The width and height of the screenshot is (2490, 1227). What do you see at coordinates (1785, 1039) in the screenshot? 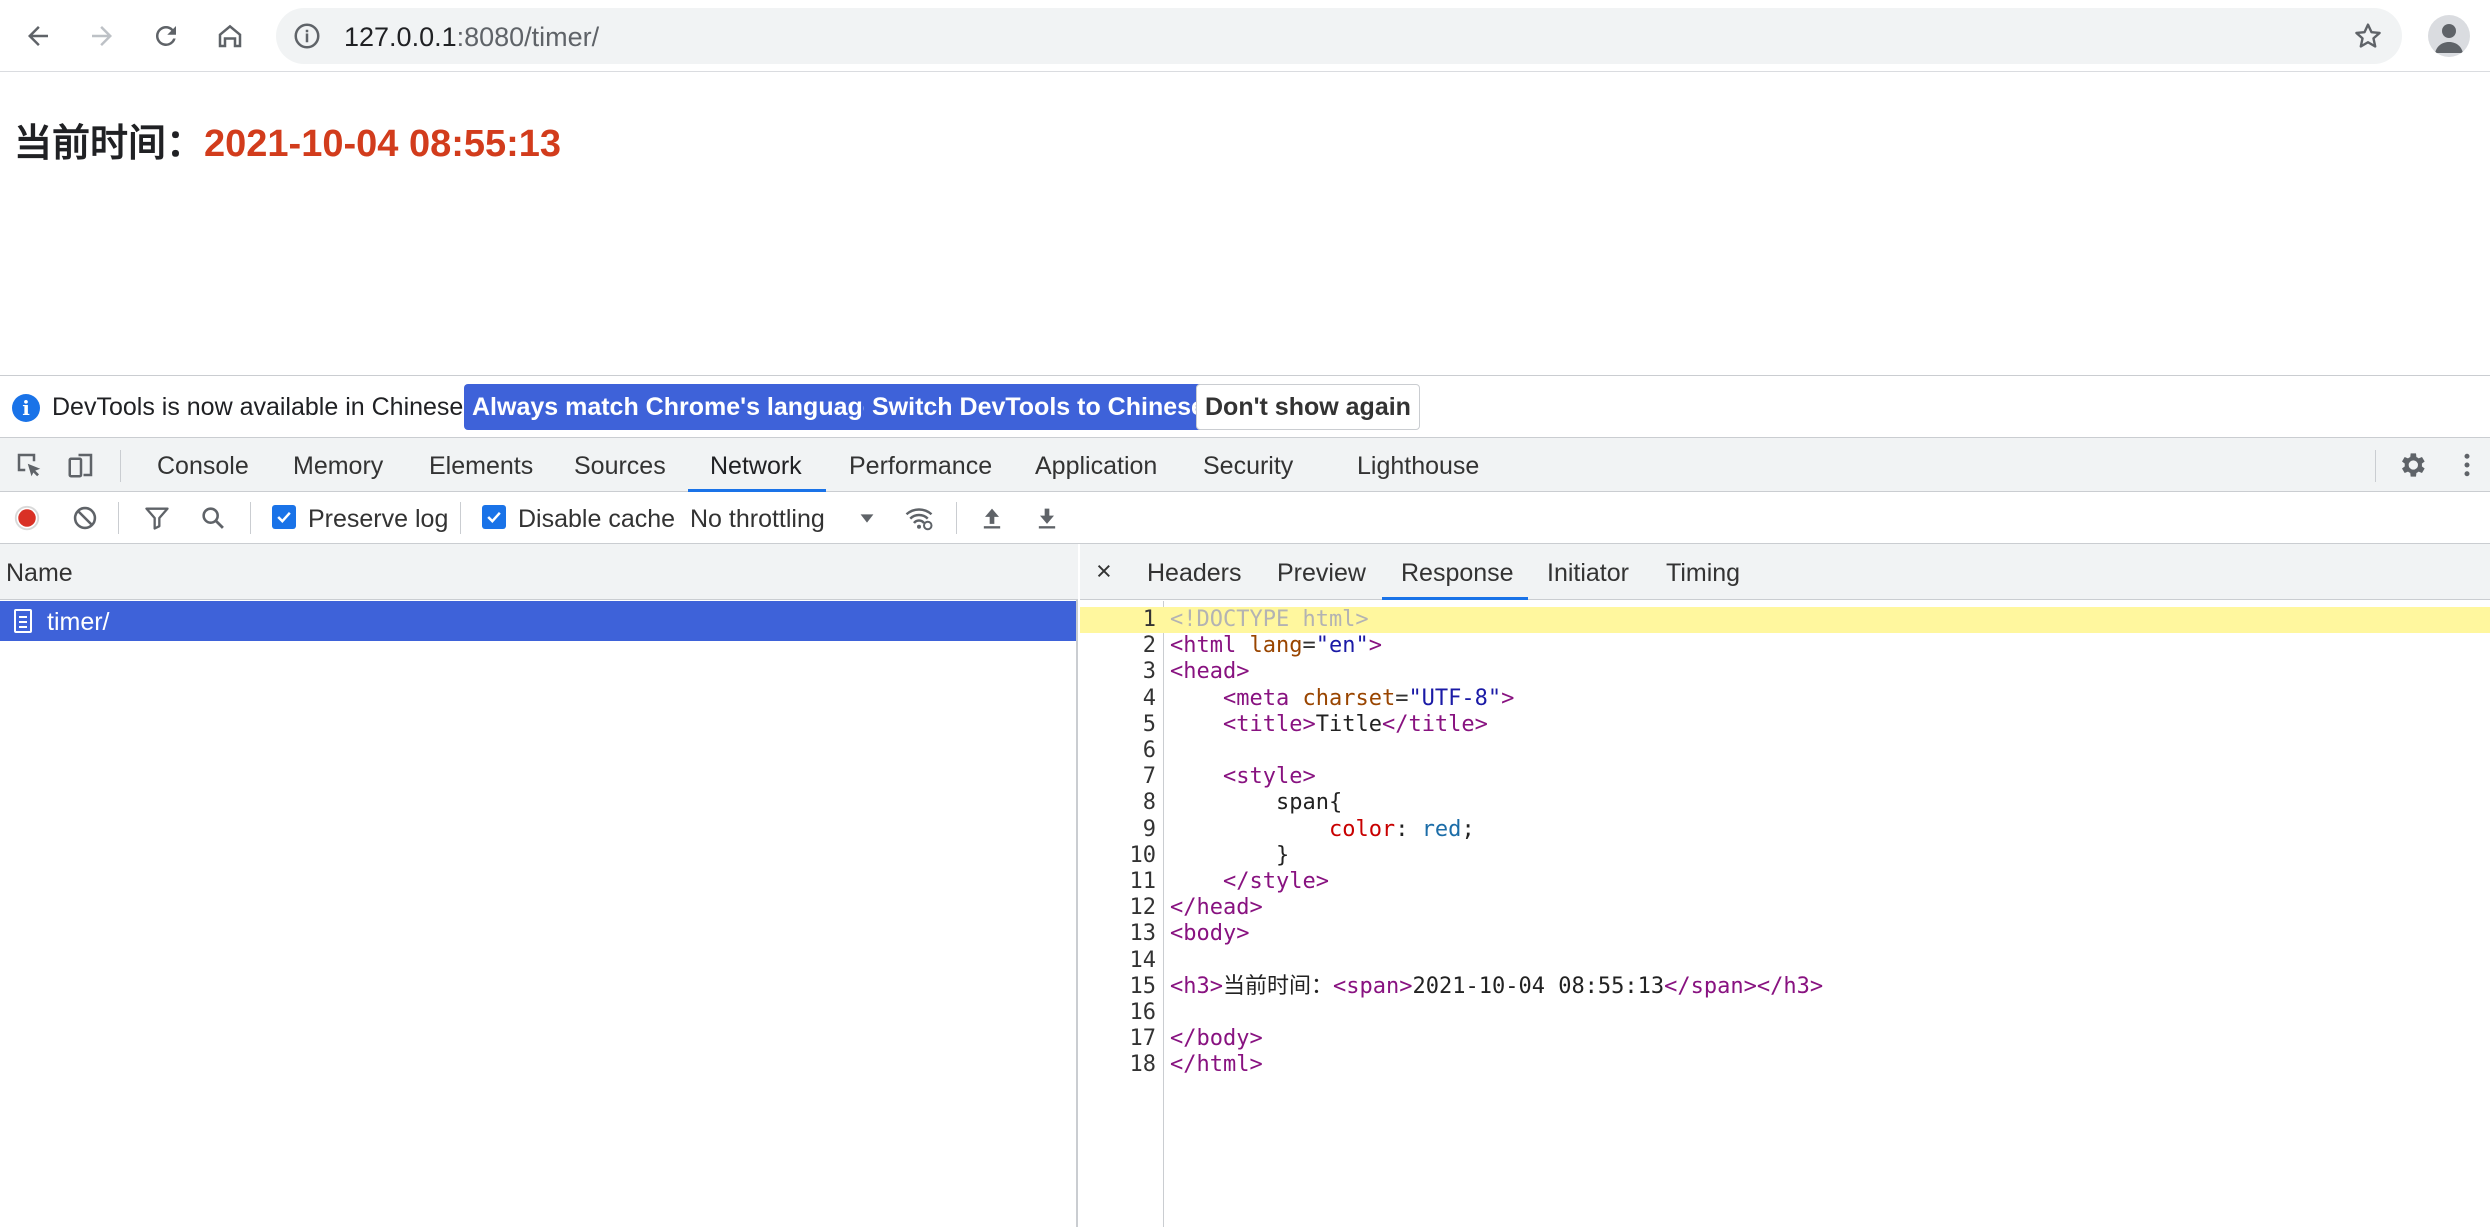
I see `code-line: 17 </body>` at bounding box center [1785, 1039].